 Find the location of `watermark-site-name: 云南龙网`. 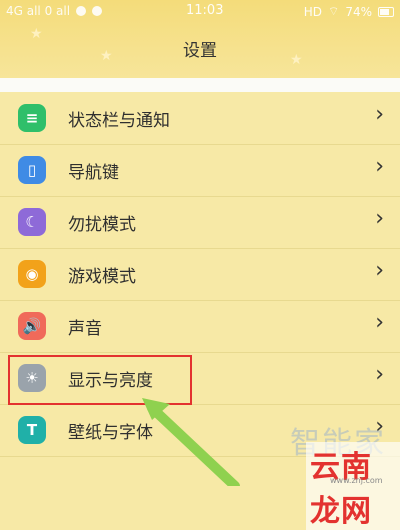

watermark-site-name: 云南龙网 is located at coordinates (353, 486).